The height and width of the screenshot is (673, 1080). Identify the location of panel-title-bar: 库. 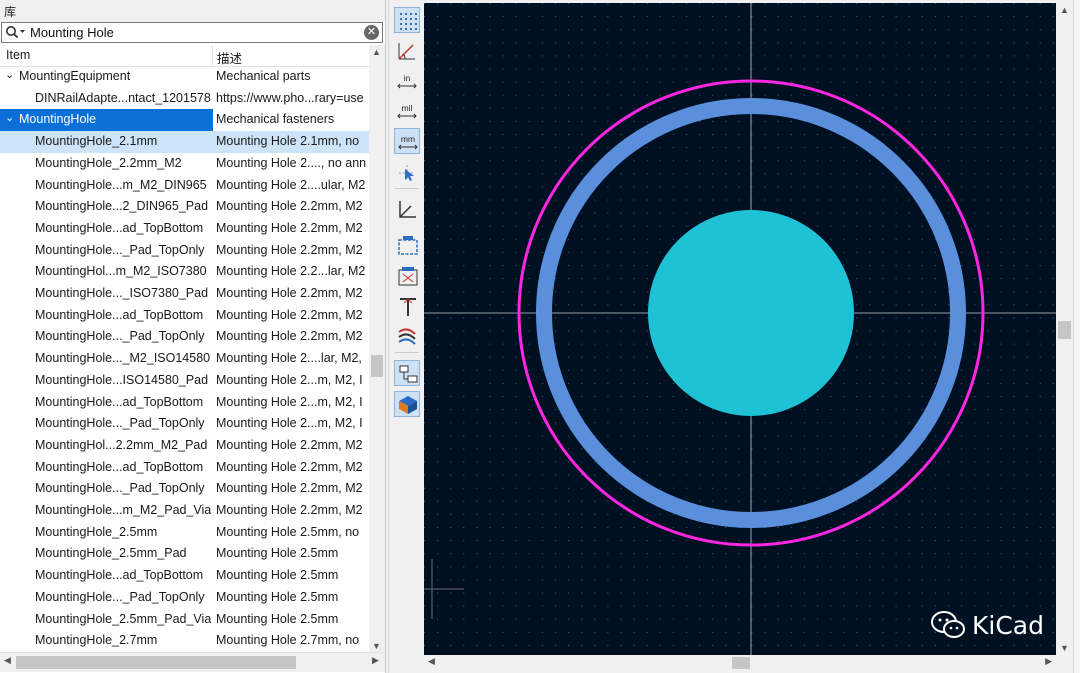
(192, 11).